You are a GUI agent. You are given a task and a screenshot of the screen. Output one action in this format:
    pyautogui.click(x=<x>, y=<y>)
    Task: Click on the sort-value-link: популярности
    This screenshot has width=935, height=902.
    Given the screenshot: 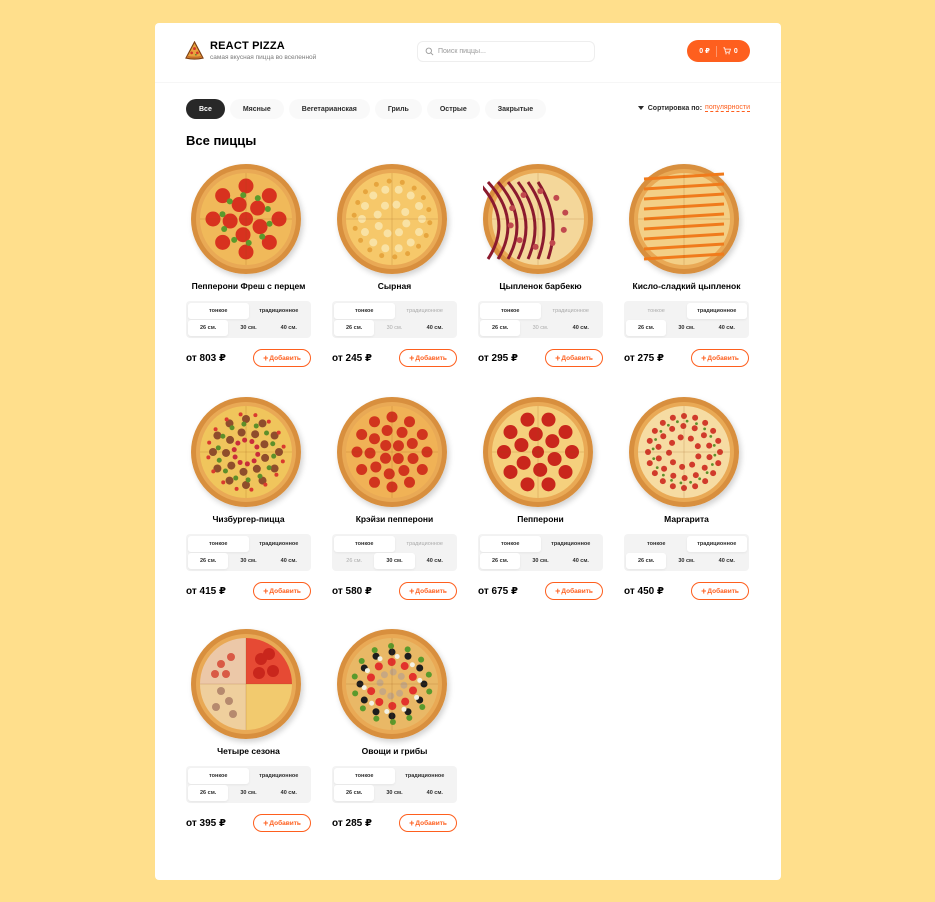 What is the action you would take?
    pyautogui.click(x=727, y=108)
    